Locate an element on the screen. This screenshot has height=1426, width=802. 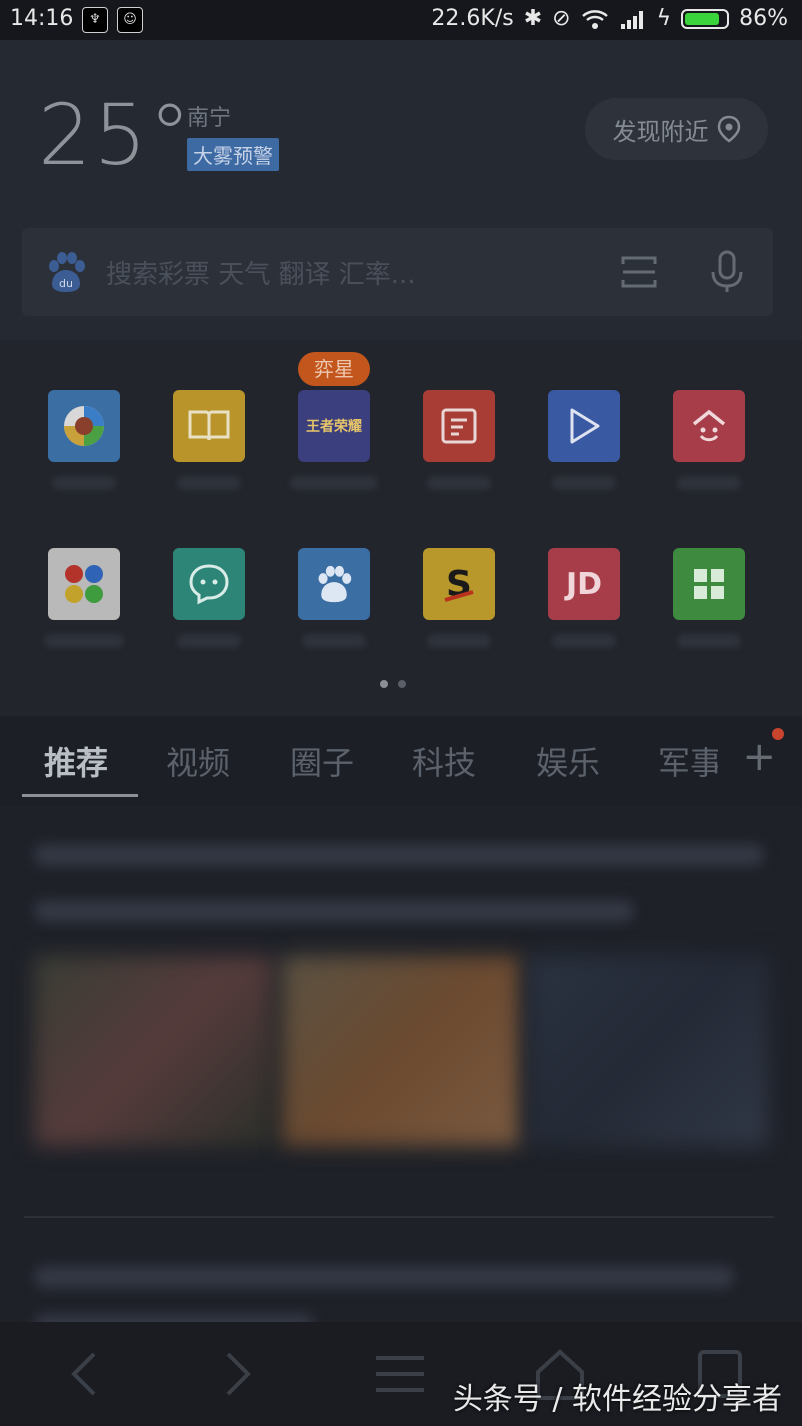
jd-app-icon: JD is located at coordinates (584, 584).